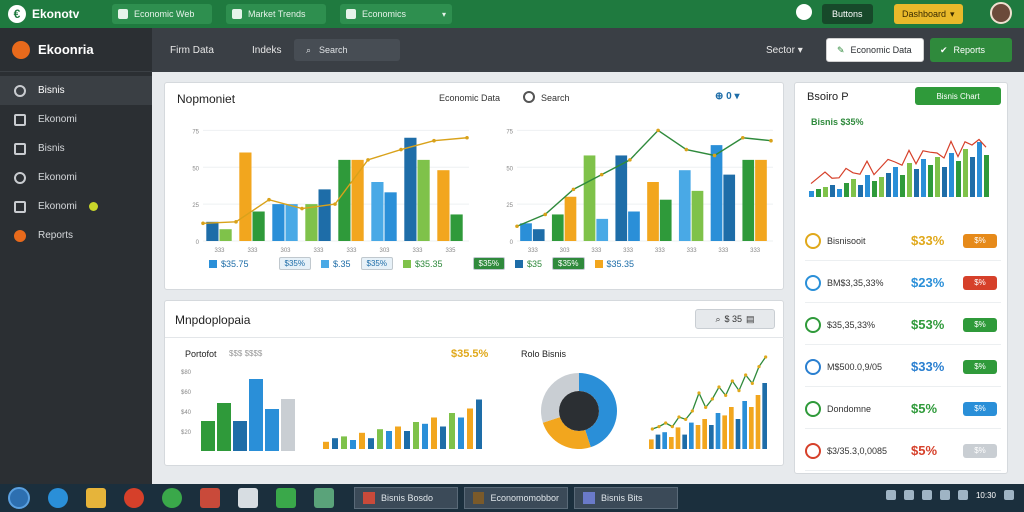 The image size is (1024, 512). What do you see at coordinates (813, 366) in the screenshot?
I see `stat-icon` at bounding box center [813, 366].